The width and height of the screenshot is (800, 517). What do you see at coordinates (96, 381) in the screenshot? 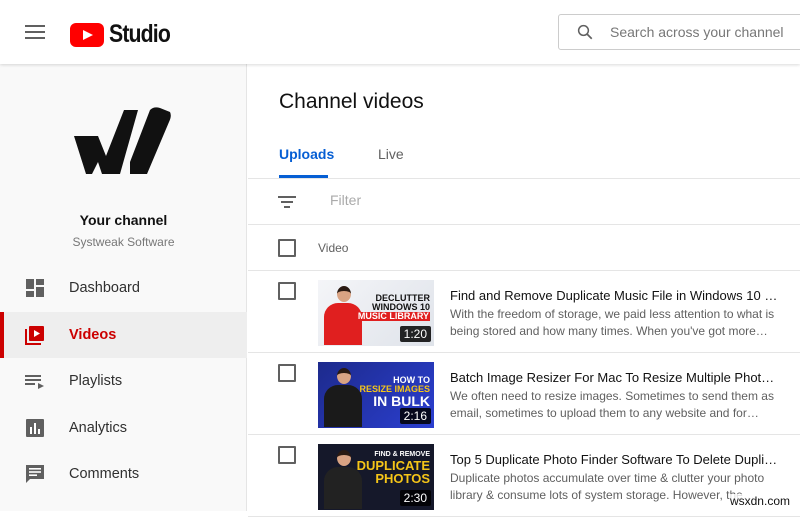
I see `sidebar-item-label: Playlists` at bounding box center [96, 381].